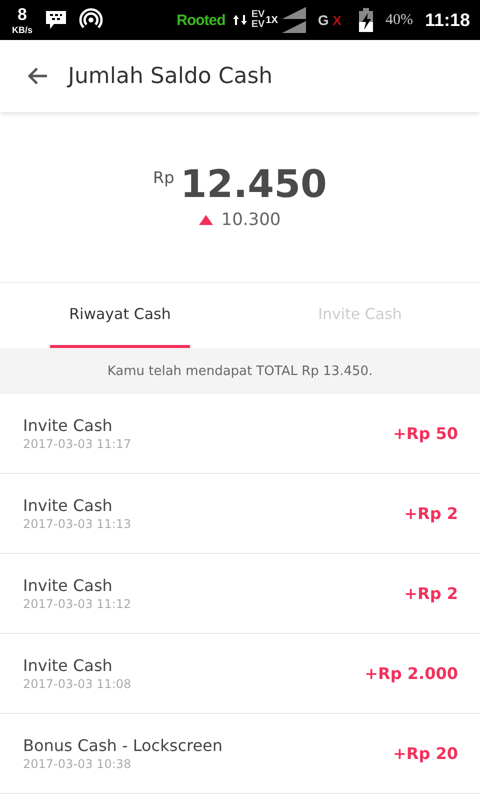 This screenshot has width=480, height=800. What do you see at coordinates (323, 20) in the screenshot?
I see `network-label: G` at bounding box center [323, 20].